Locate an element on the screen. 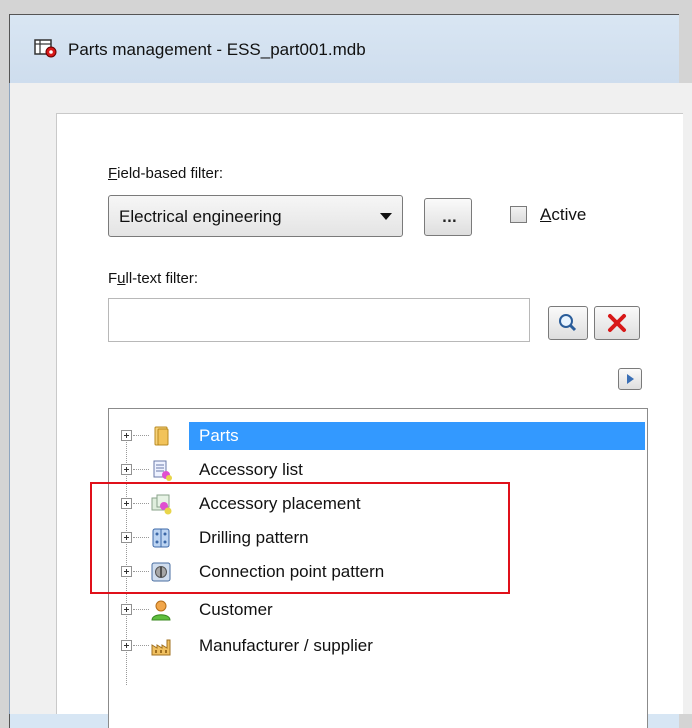  tree-item-accessory-list: Accessory list is located at coordinates (379, 470).